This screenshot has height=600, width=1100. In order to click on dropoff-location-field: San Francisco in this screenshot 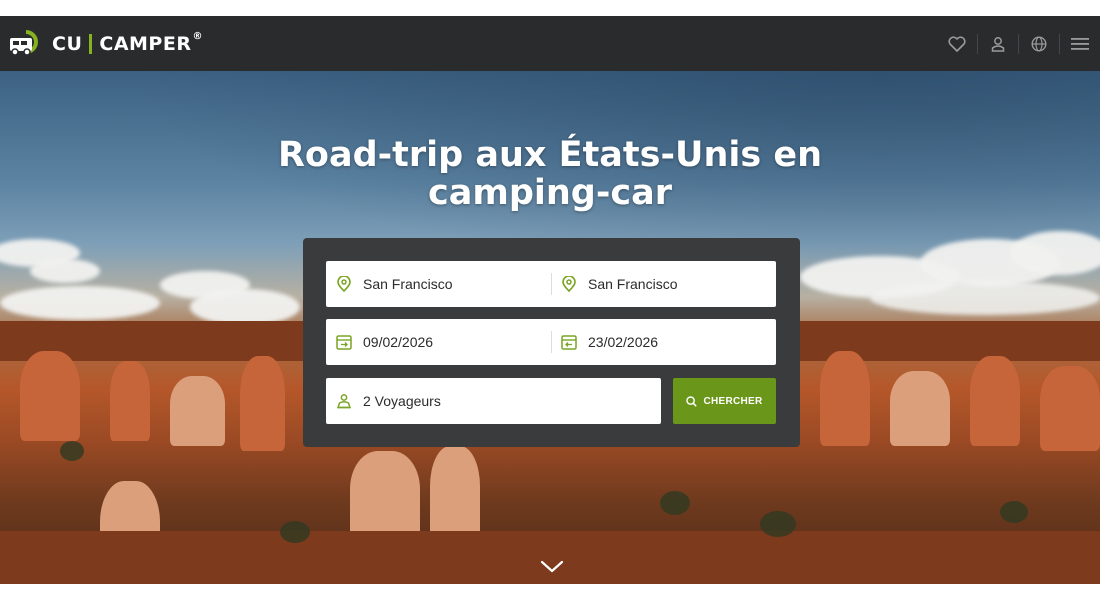, I will do `click(663, 284)`.